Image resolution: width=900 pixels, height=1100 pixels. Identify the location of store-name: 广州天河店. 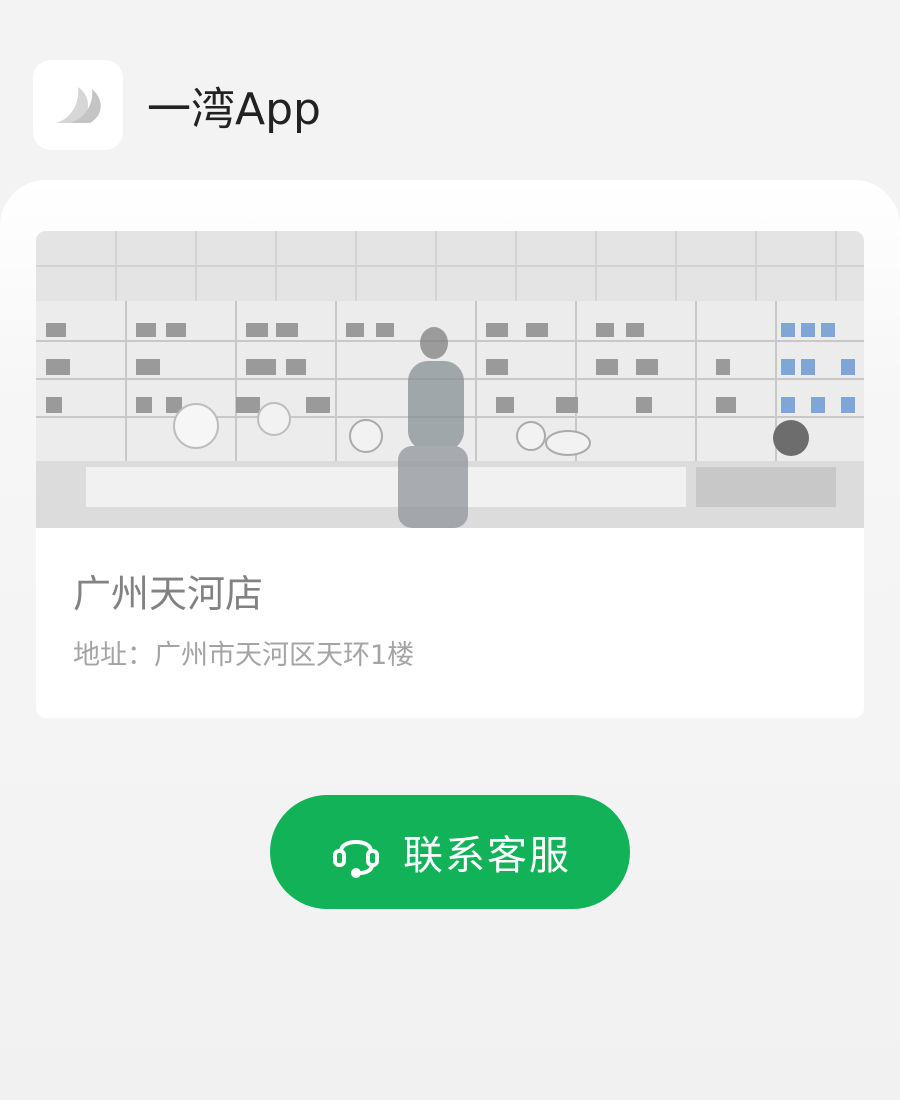
(168, 594).